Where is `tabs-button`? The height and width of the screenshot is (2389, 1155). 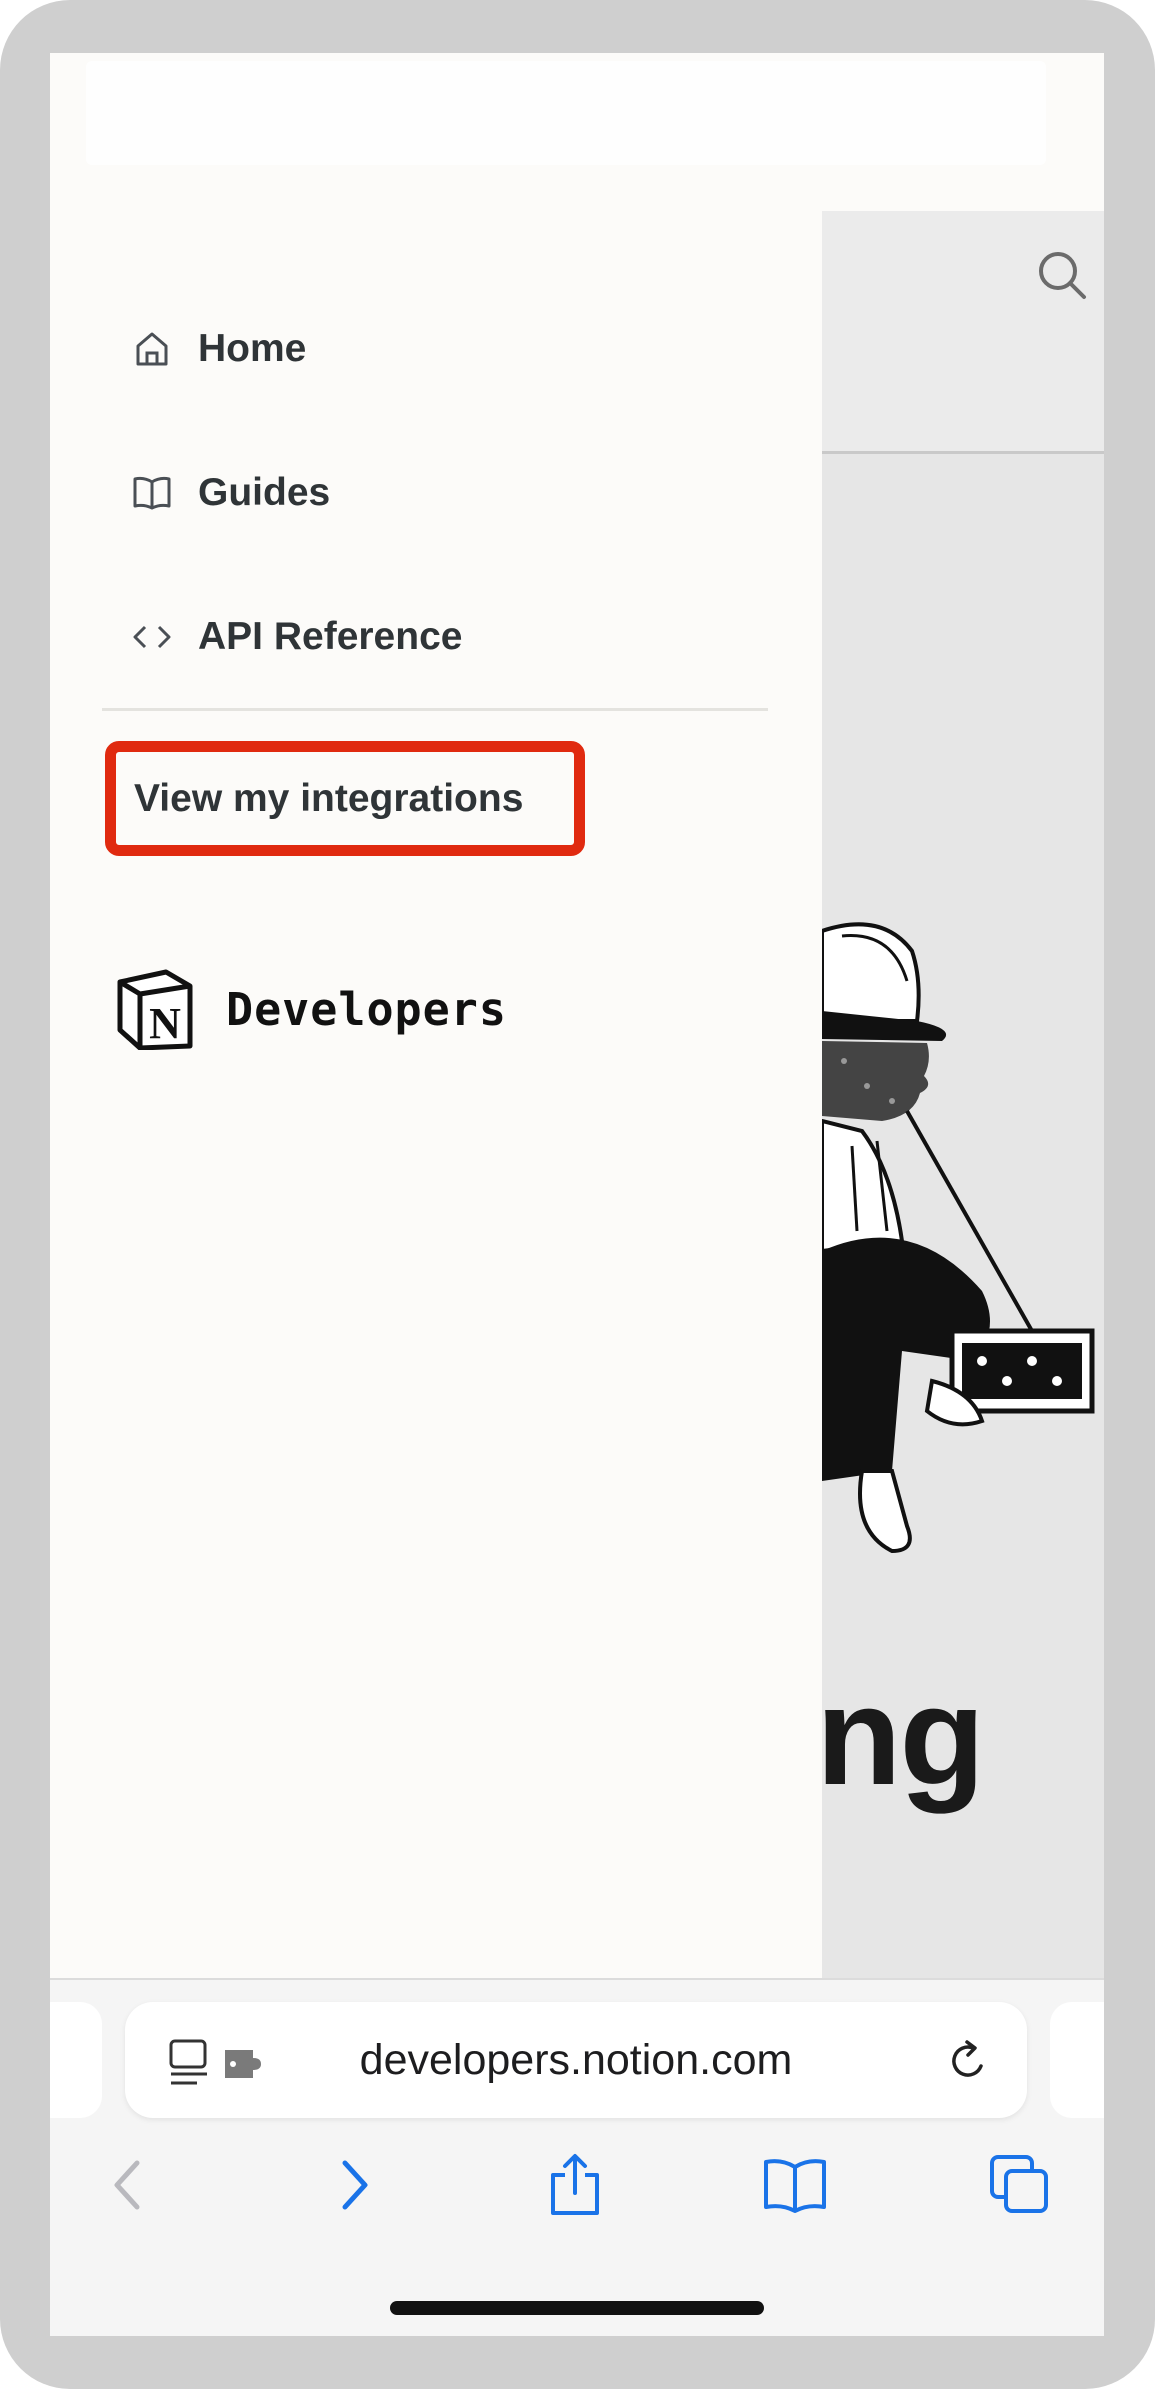 tabs-button is located at coordinates (1020, 2185).